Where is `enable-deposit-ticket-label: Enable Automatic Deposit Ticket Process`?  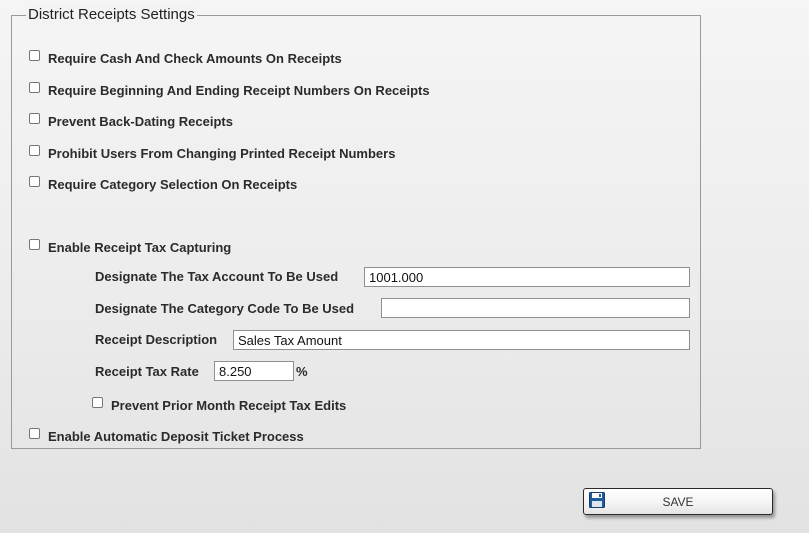 enable-deposit-ticket-label: Enable Automatic Deposit Ticket Process is located at coordinates (176, 436).